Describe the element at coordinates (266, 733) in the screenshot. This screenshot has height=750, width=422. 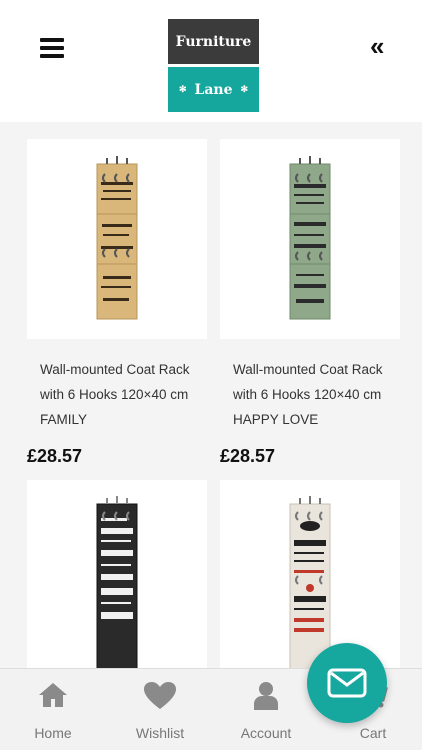
I see `nav-account-label: Account` at that location.